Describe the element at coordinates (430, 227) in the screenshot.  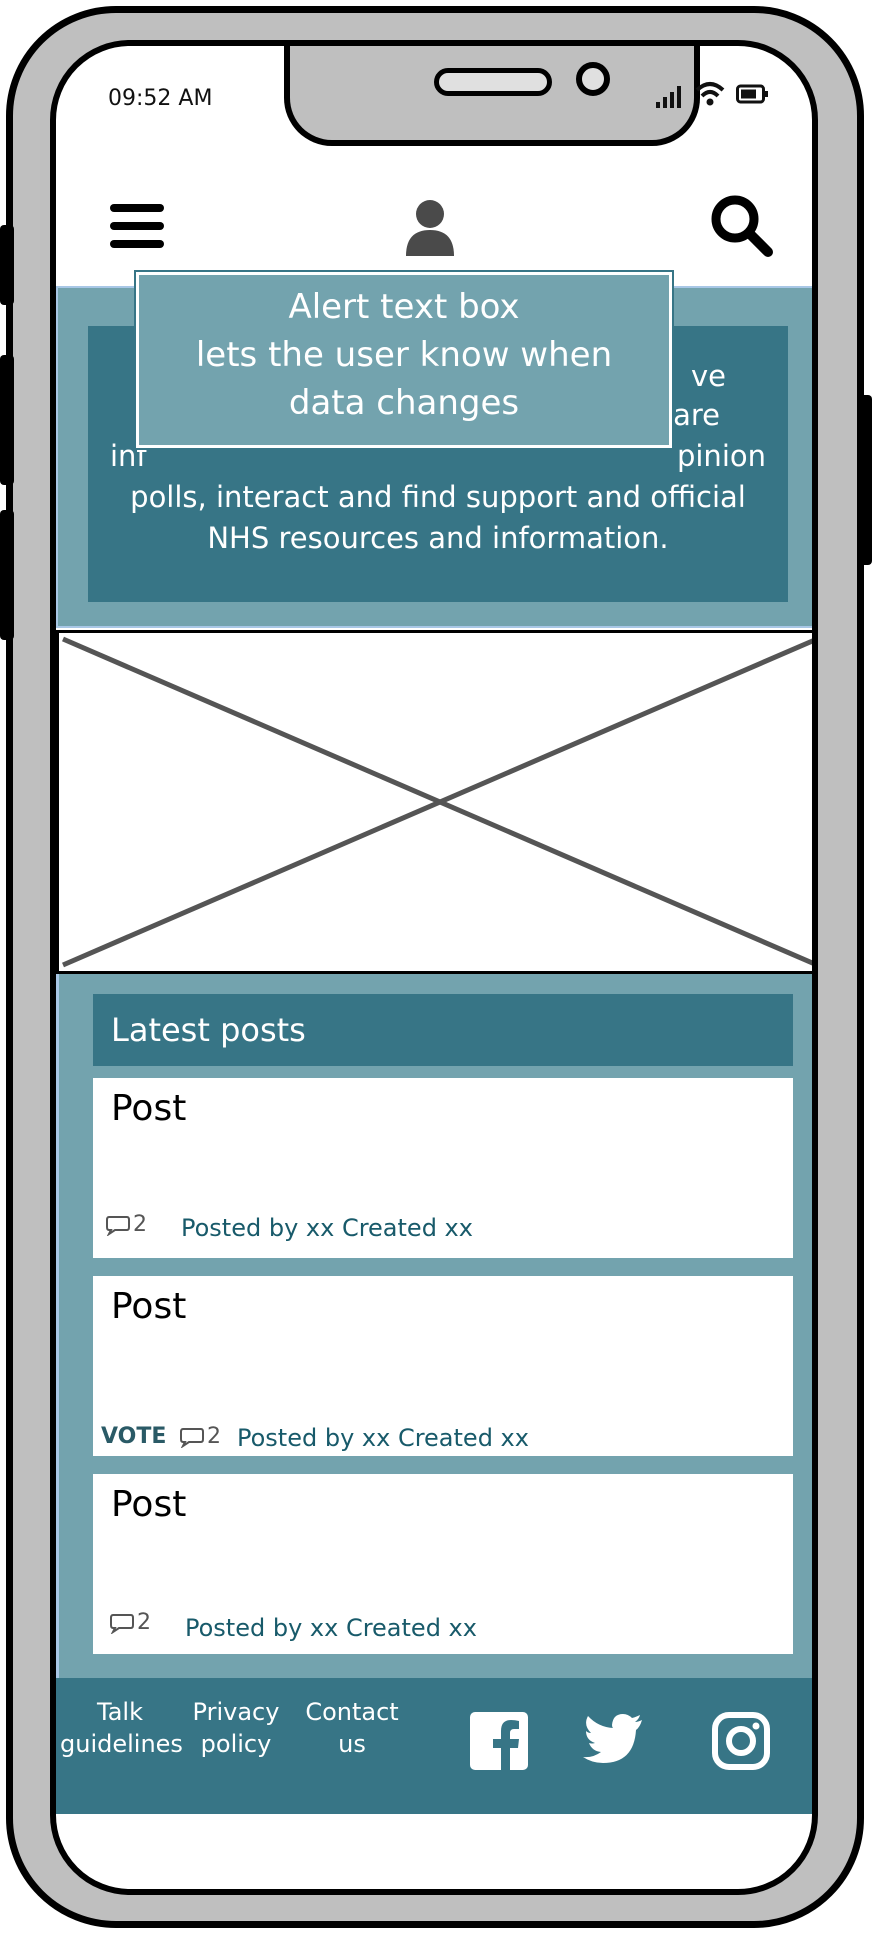
I see `user-icon` at that location.